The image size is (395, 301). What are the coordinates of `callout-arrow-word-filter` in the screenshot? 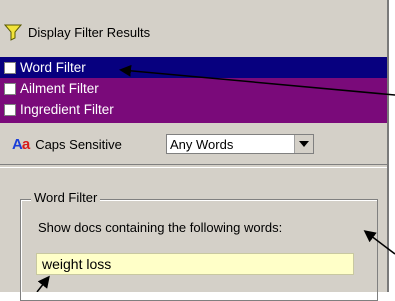 It's located at (257, 80).